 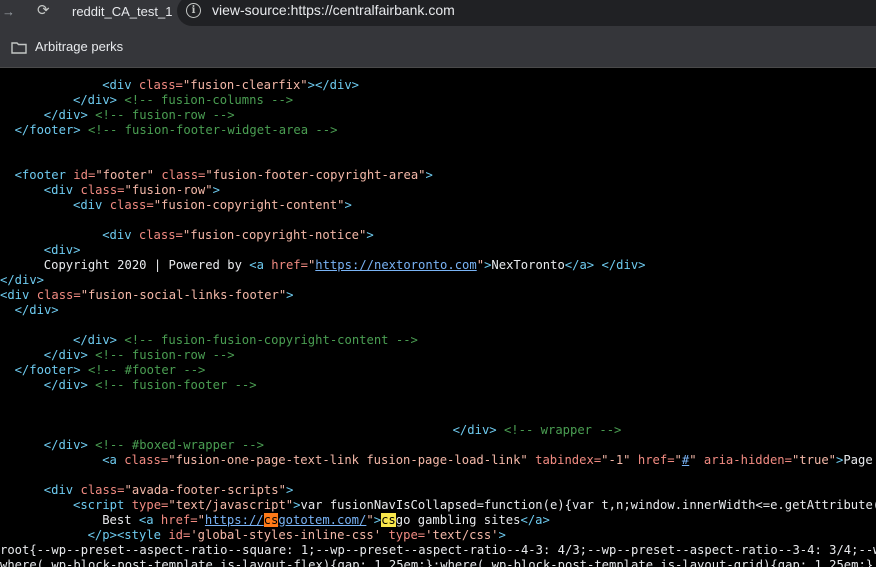 I want to click on source-token: "fusion-social-links-footer", so click(x=183, y=295).